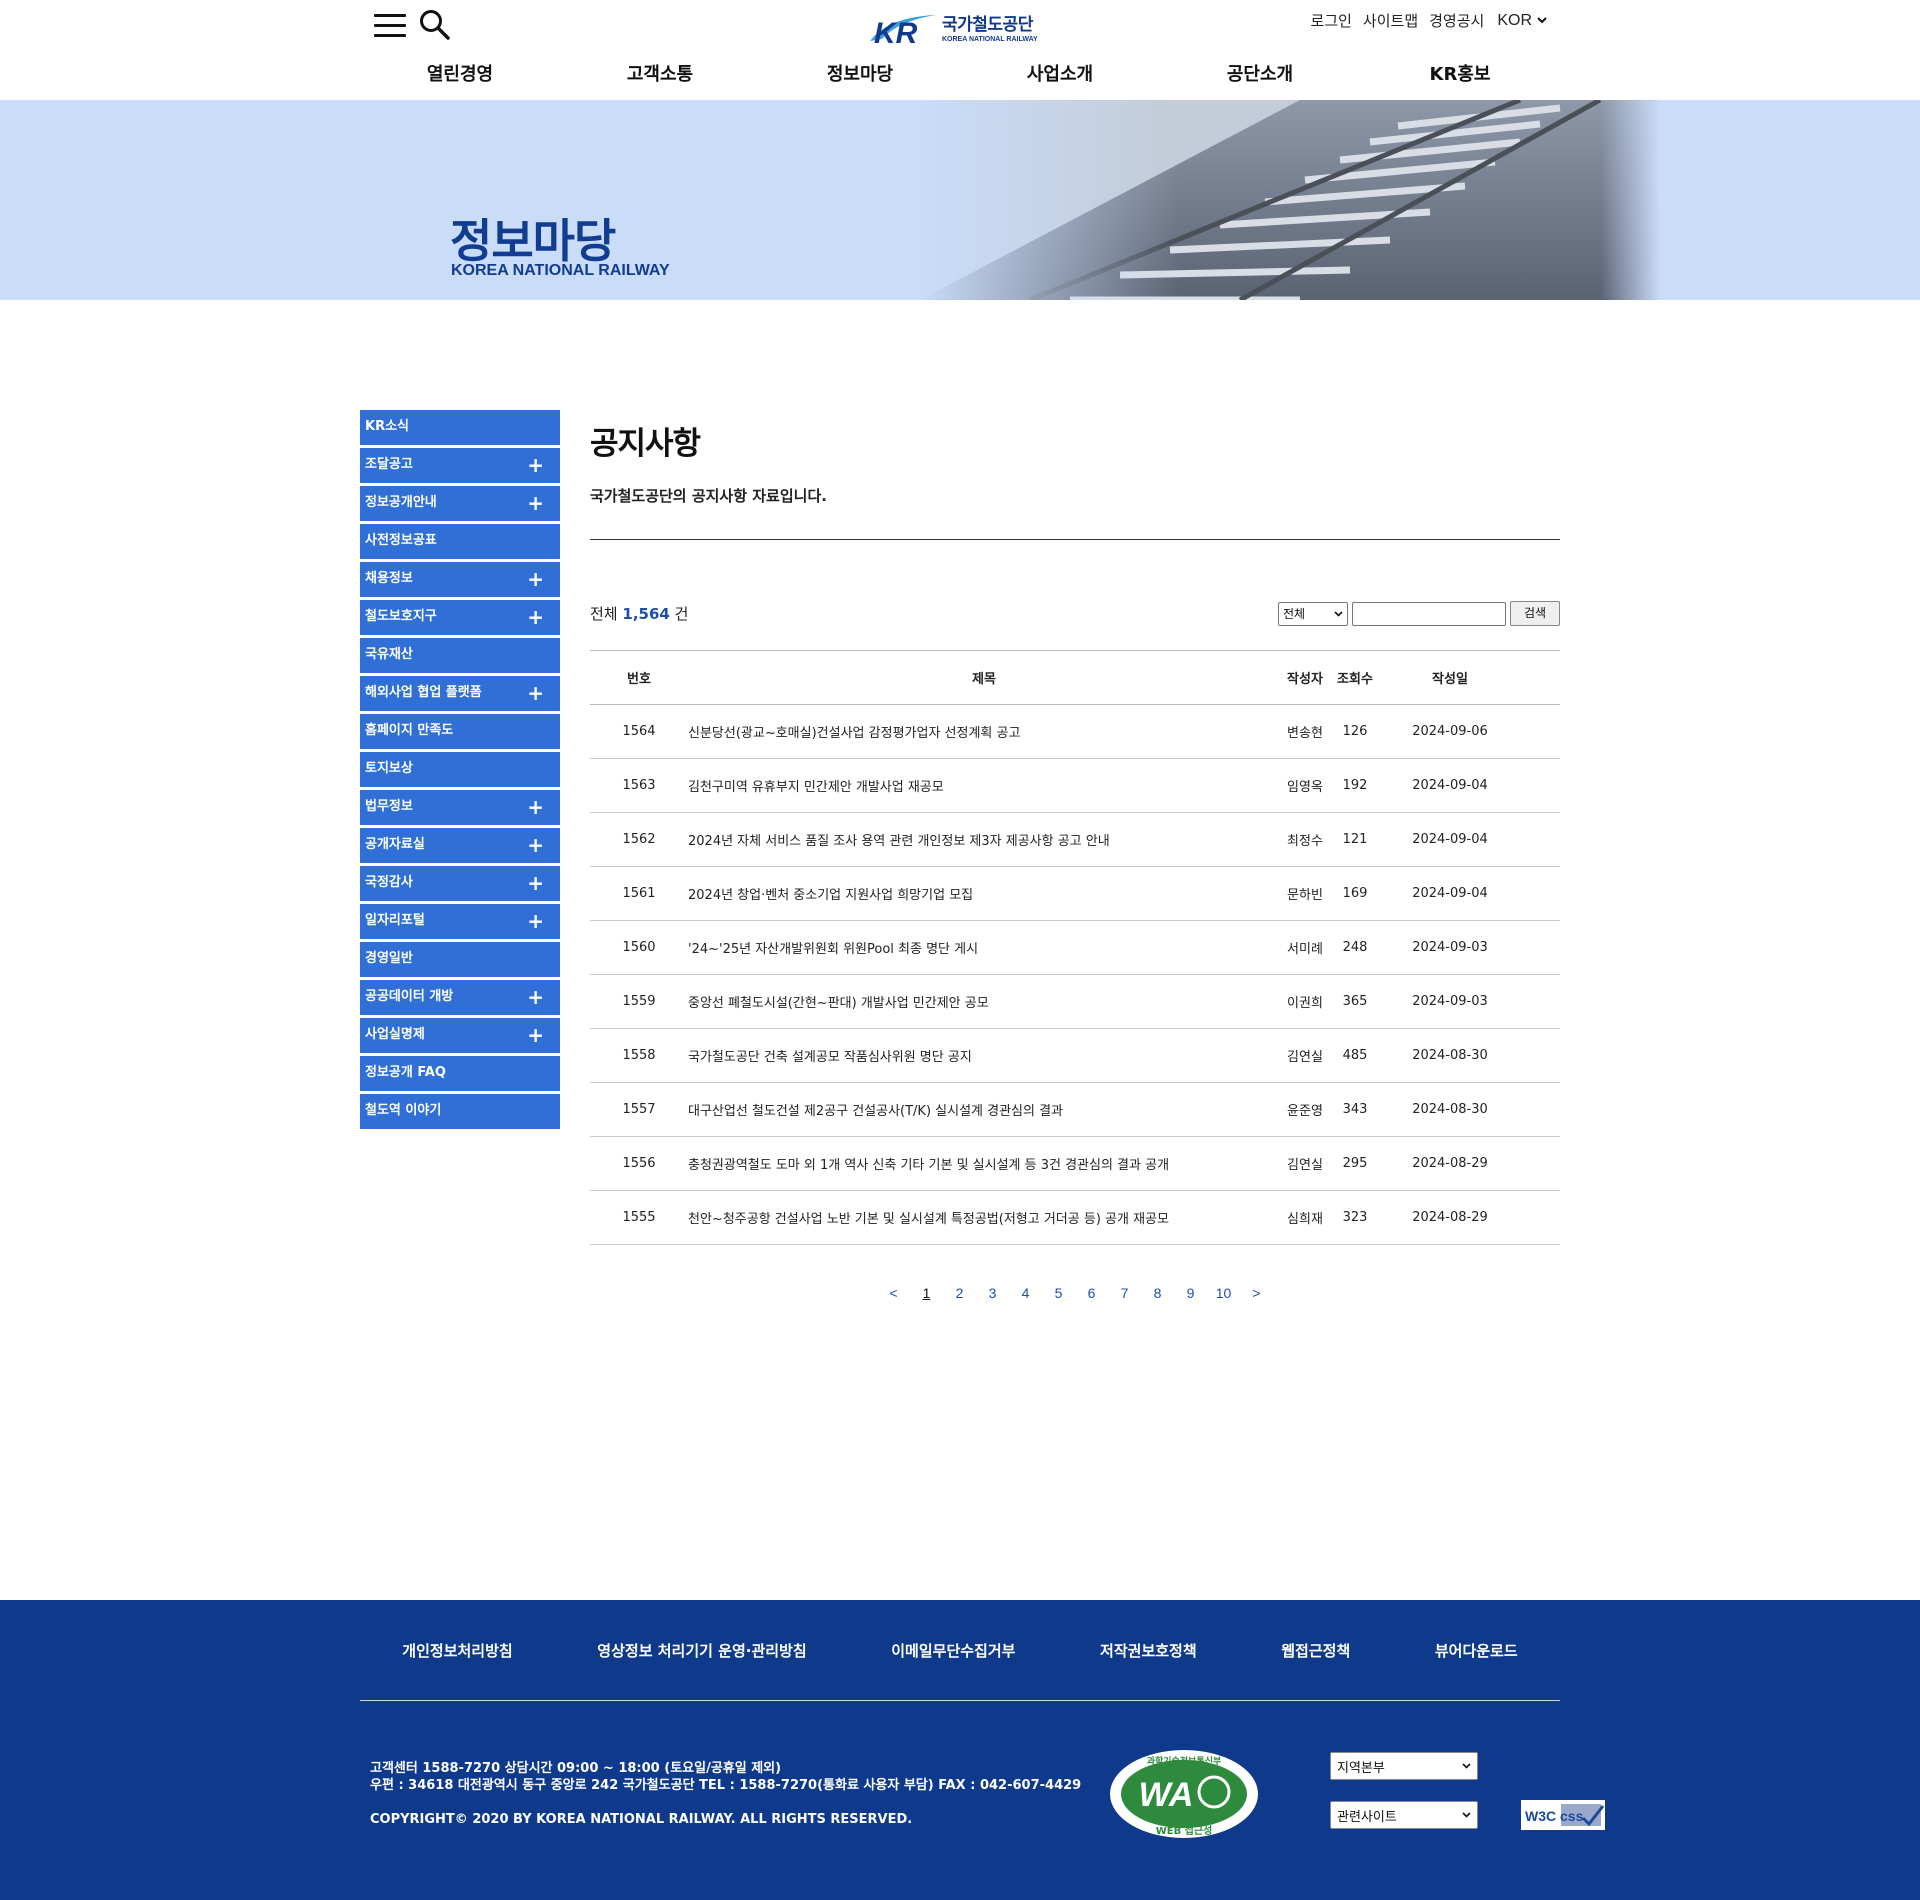 The height and width of the screenshot is (1900, 1920). I want to click on footer-divider, so click(960, 1700).